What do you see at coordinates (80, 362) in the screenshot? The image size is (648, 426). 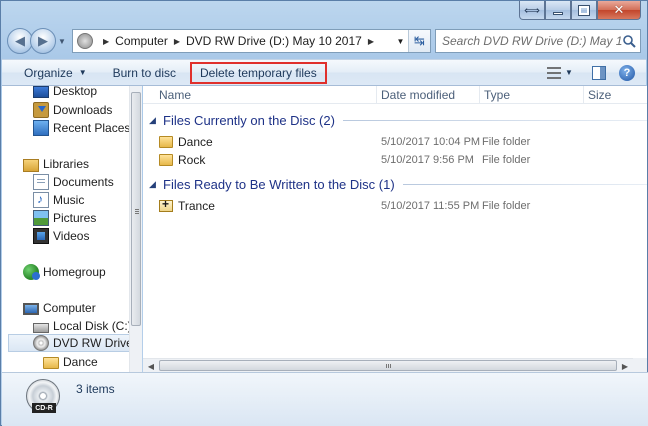 I see `nav-label: Dance` at bounding box center [80, 362].